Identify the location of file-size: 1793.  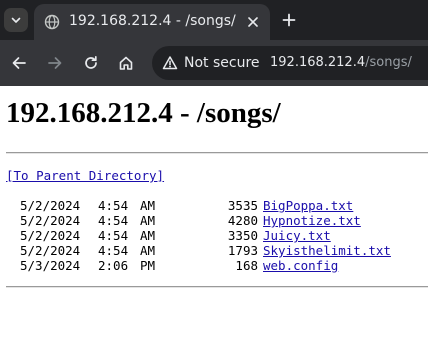
(242, 250).